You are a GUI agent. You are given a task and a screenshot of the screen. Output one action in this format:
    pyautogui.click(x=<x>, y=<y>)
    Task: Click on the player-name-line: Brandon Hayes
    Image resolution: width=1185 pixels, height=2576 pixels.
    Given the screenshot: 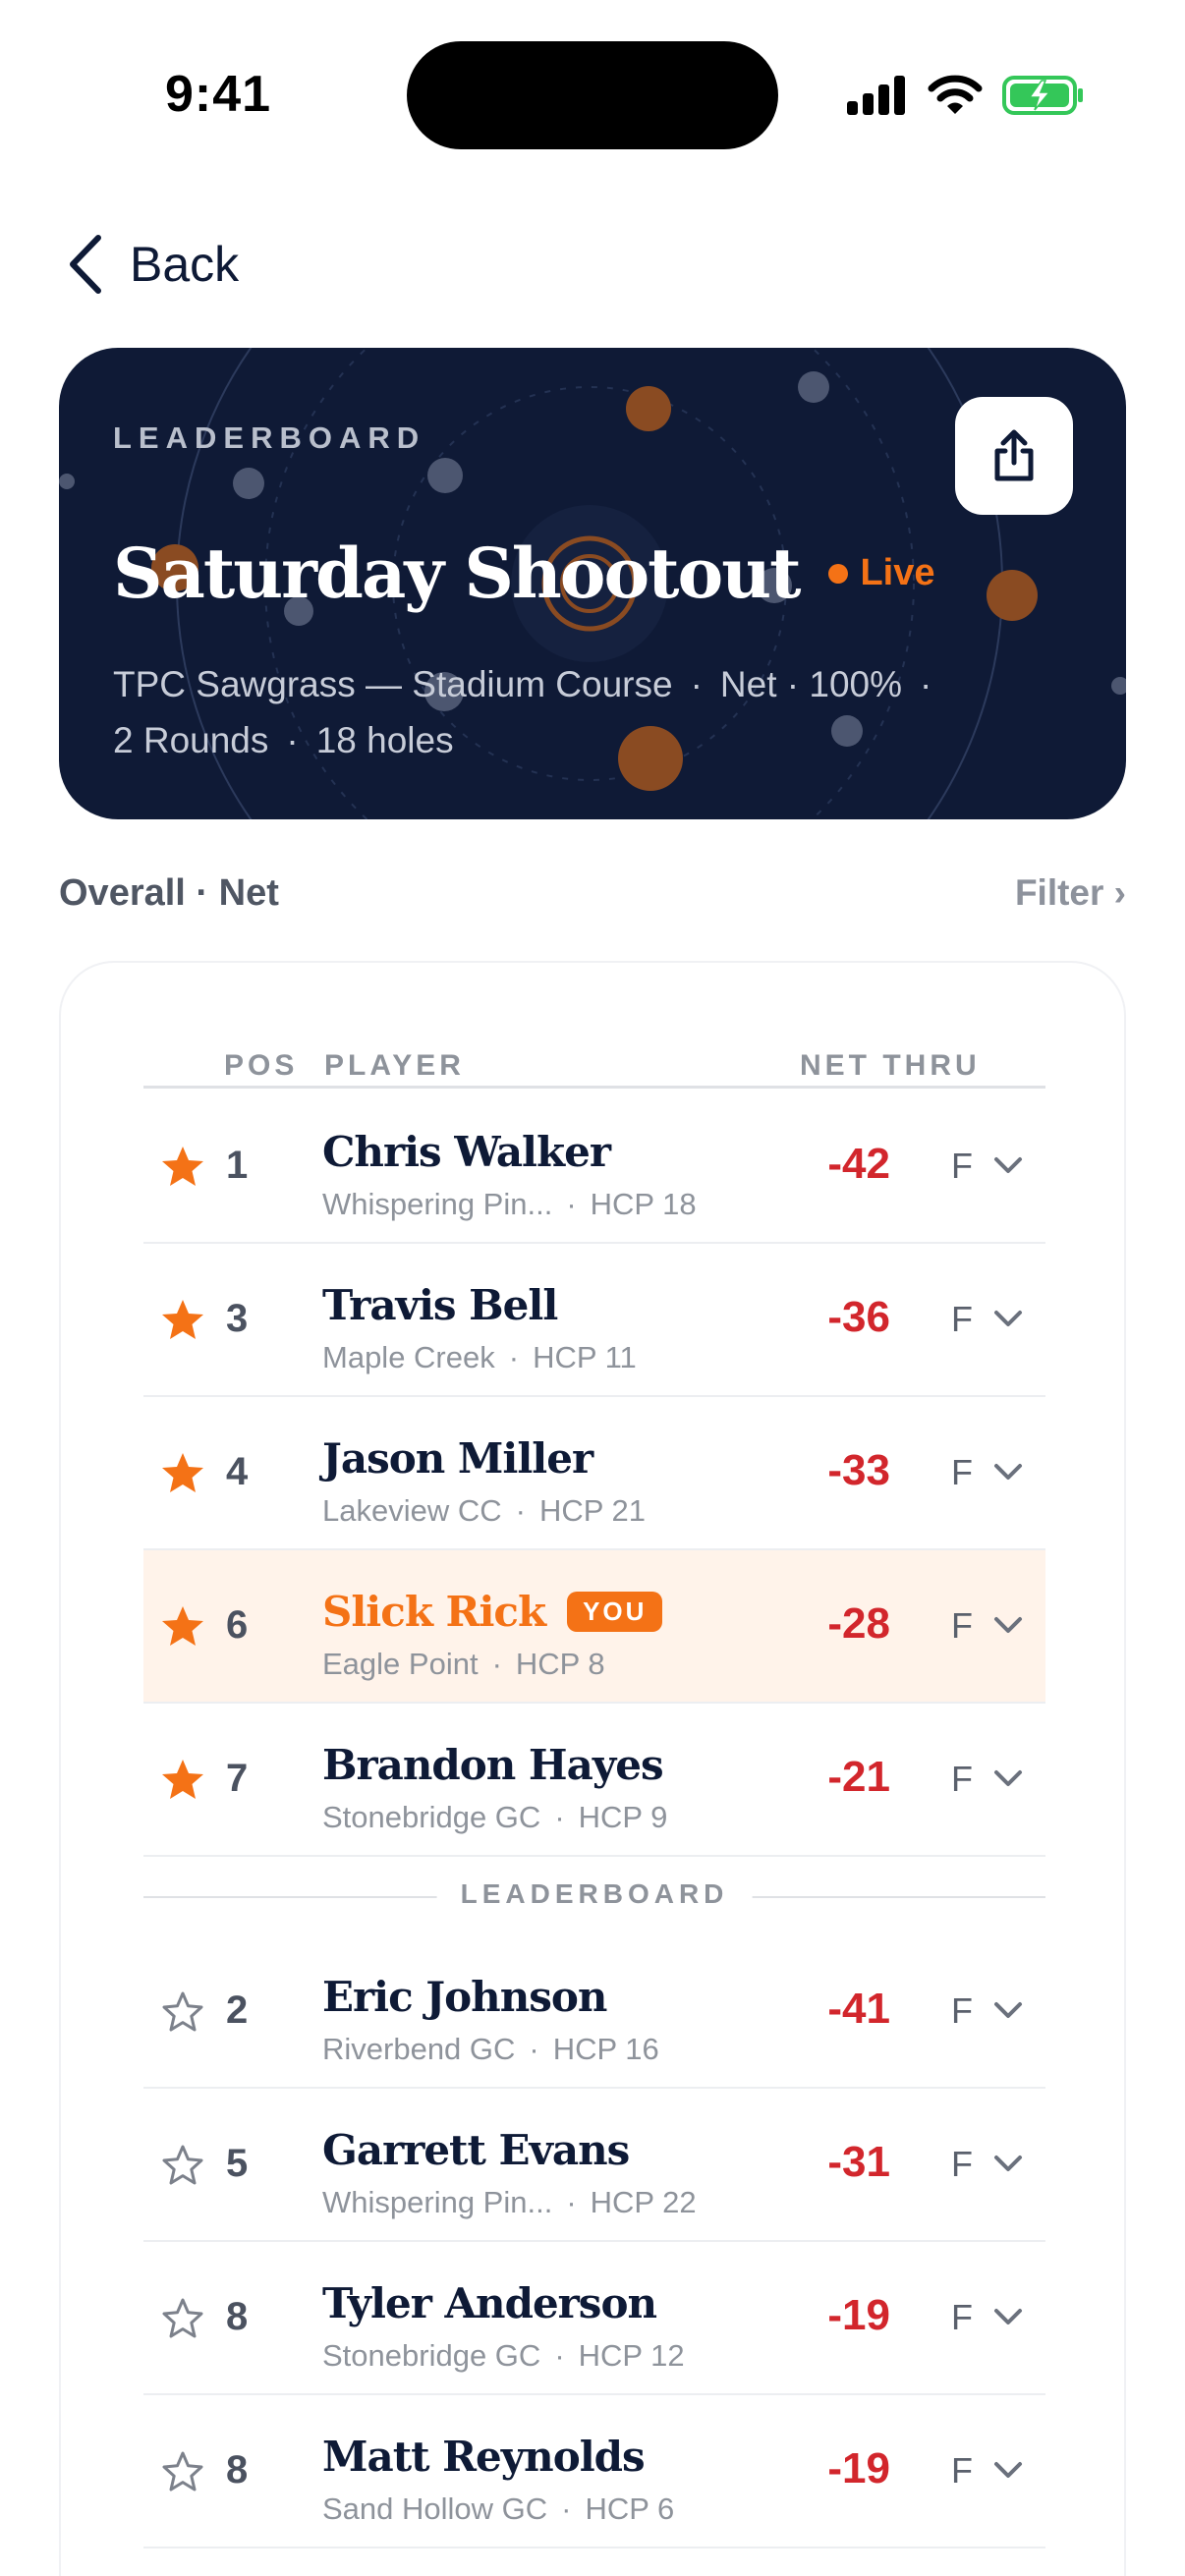 What is the action you would take?
    pyautogui.click(x=493, y=1765)
    